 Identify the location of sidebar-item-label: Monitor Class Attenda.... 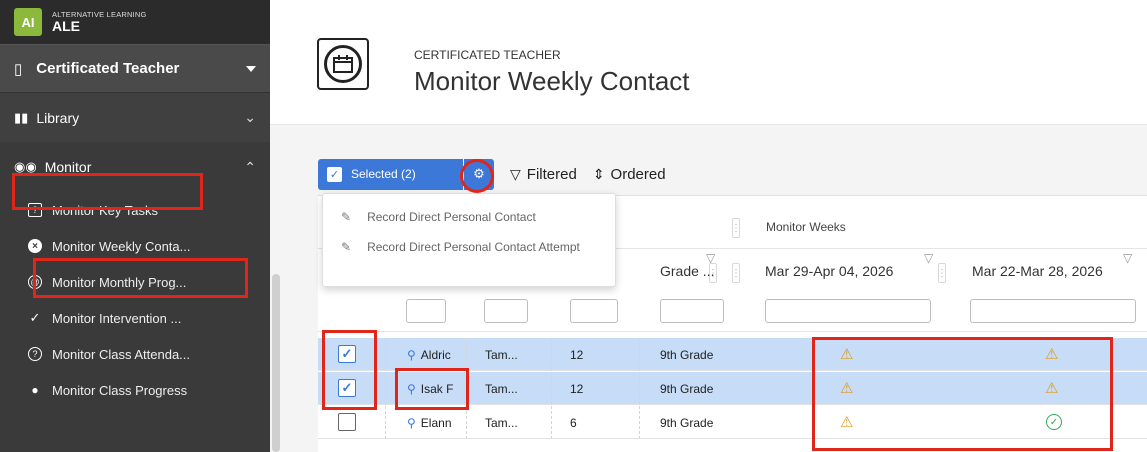
(121, 354).